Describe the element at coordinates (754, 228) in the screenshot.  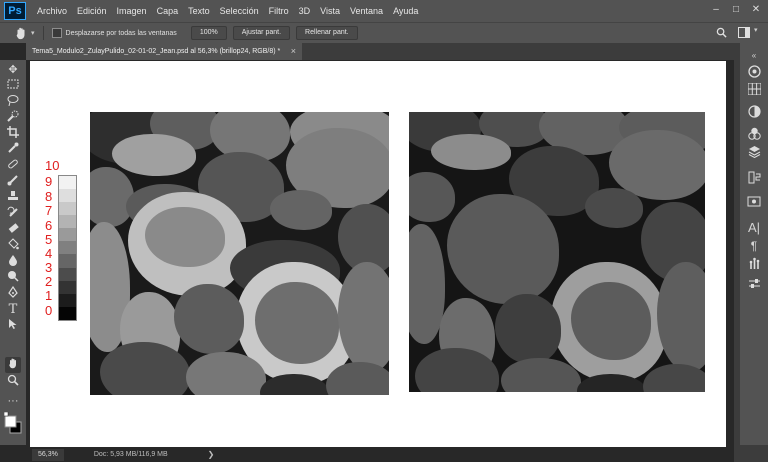
I see `character-icon: A|` at that location.